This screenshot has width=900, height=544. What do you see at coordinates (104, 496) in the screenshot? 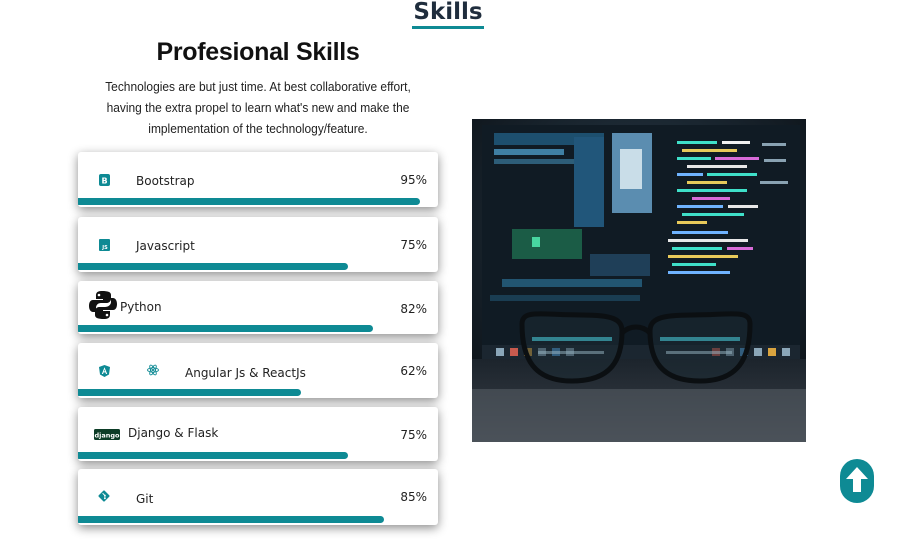
I see `git-icon` at bounding box center [104, 496].